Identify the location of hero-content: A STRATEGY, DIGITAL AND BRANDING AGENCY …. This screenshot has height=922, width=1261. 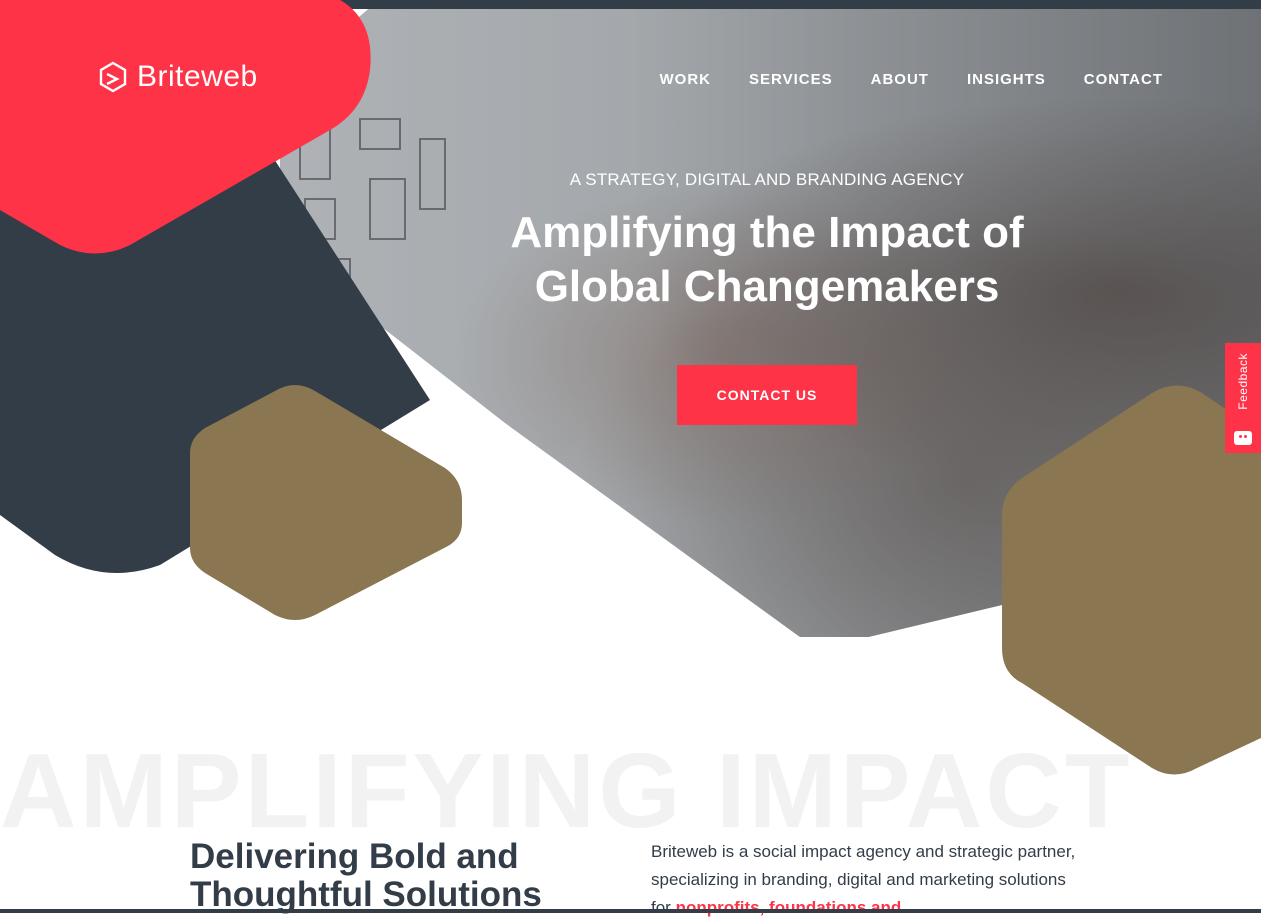
(767, 242).